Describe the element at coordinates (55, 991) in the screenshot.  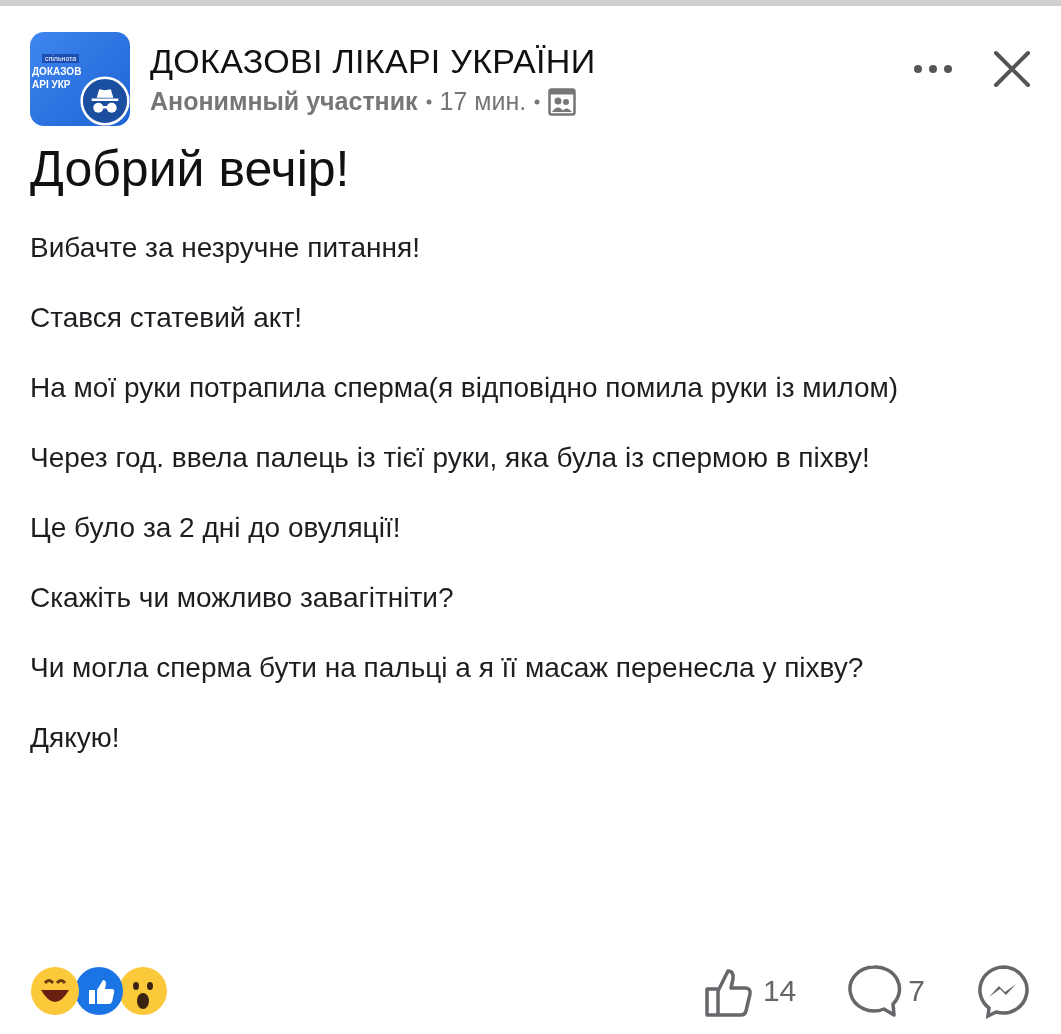
I see `haha-reaction-icon` at that location.